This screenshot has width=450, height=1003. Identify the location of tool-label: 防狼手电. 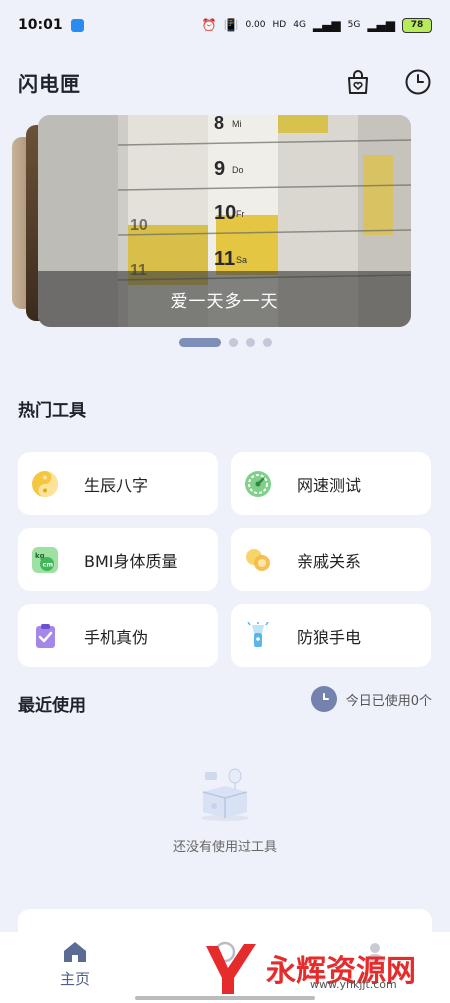
(329, 637).